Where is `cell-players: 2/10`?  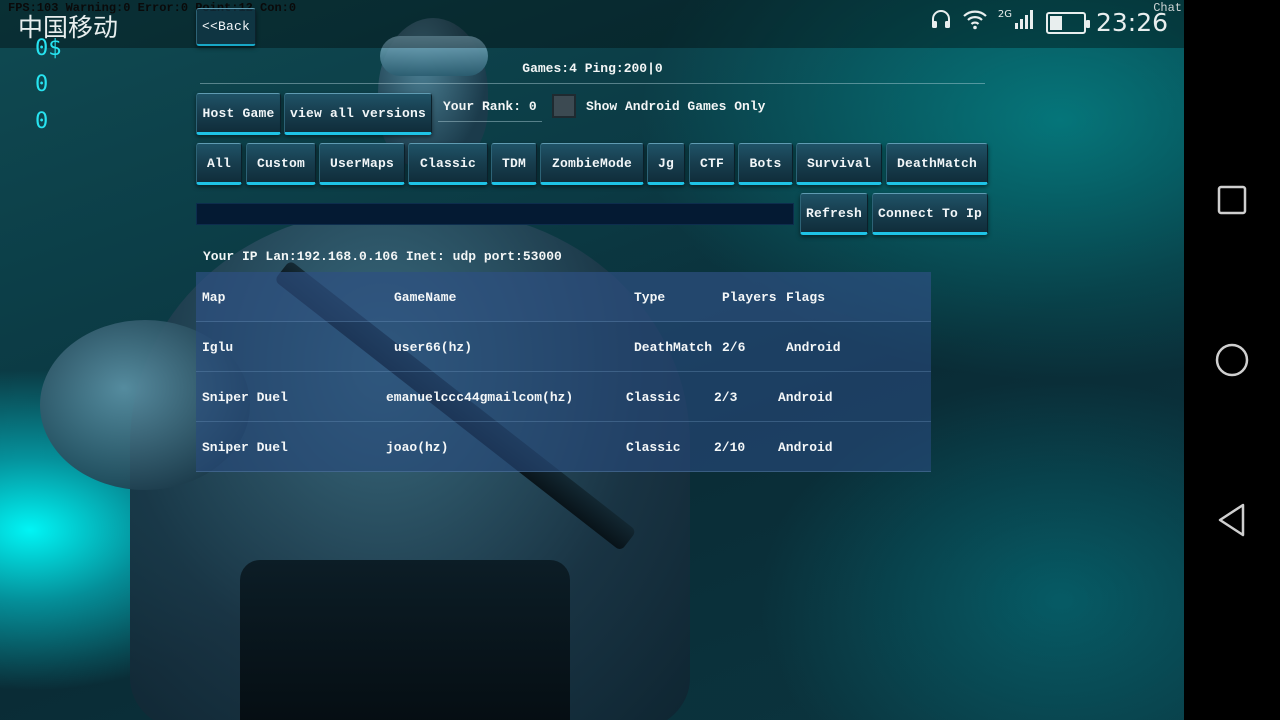 cell-players: 2/10 is located at coordinates (730, 447).